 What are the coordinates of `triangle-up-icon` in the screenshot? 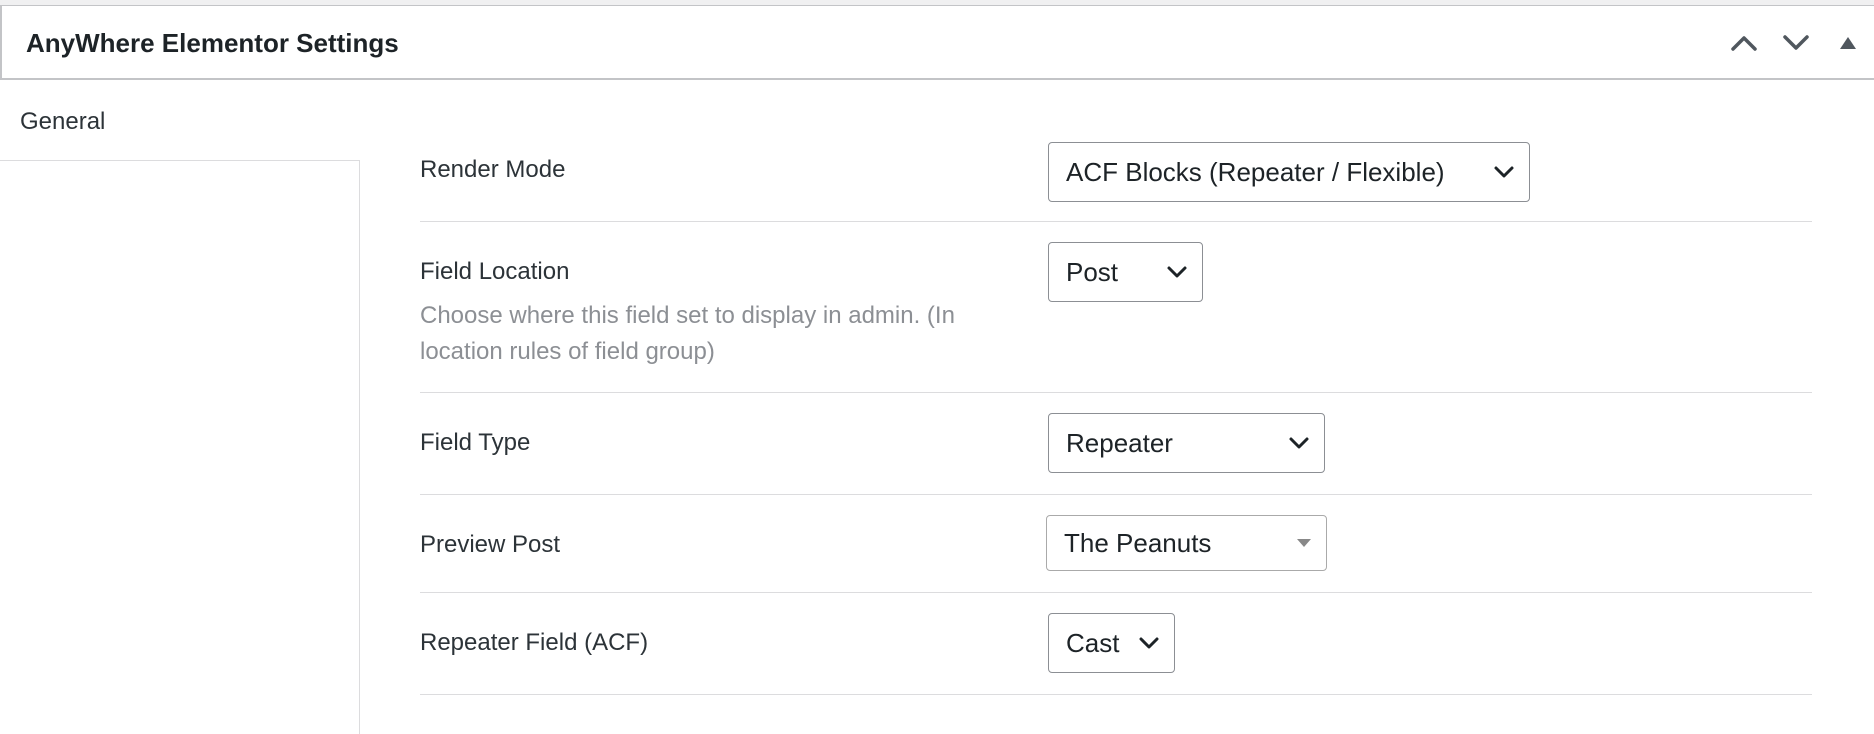 It's located at (1848, 43).